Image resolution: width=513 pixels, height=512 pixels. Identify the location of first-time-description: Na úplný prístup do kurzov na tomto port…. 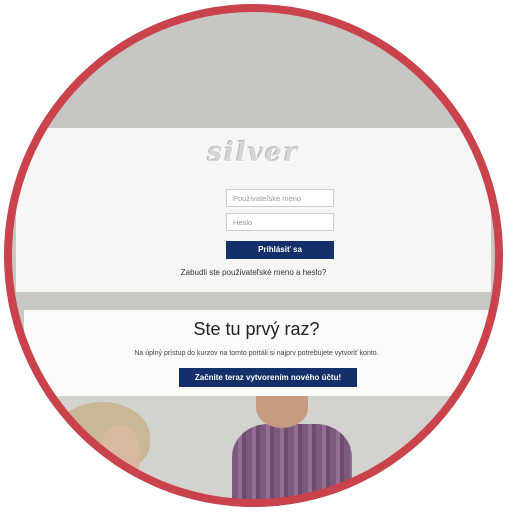
(256, 353).